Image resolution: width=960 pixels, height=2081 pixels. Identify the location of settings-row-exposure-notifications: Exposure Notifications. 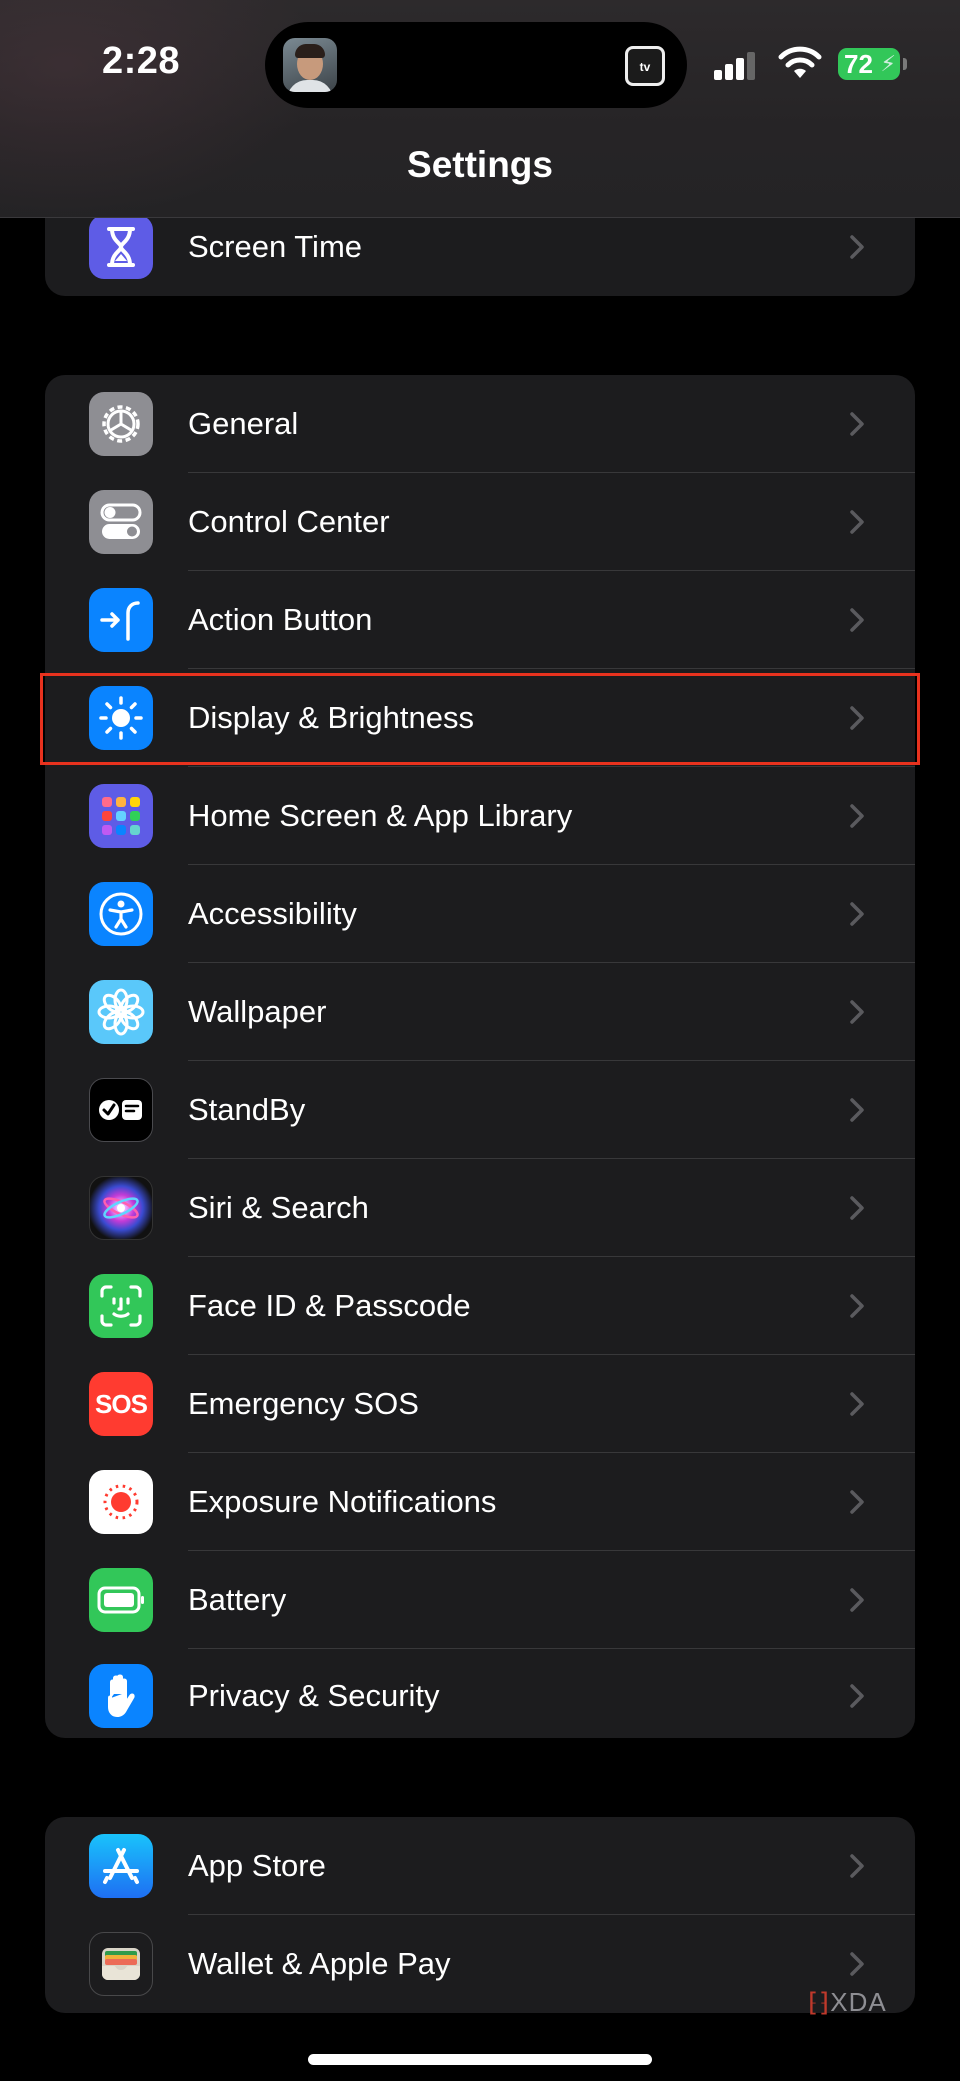
(480, 1502).